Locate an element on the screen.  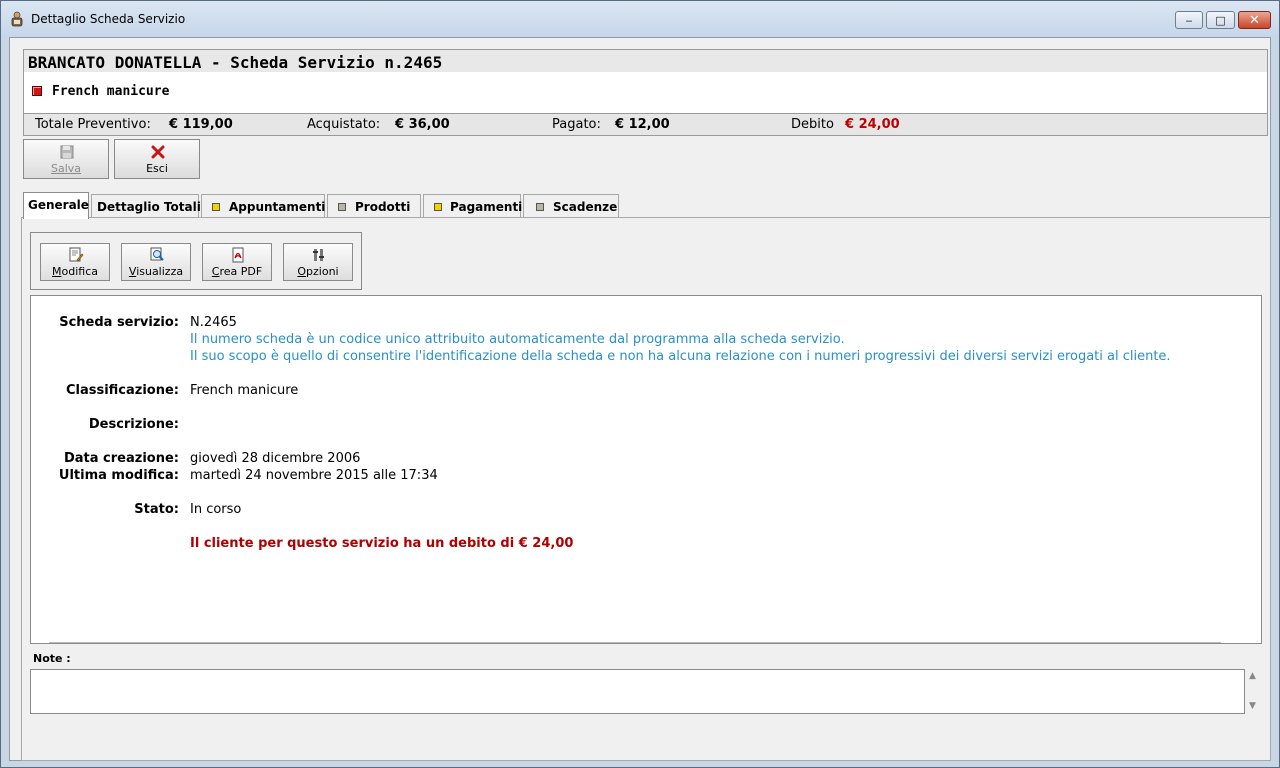
close-button: ✕ is located at coordinates (1254, 20).